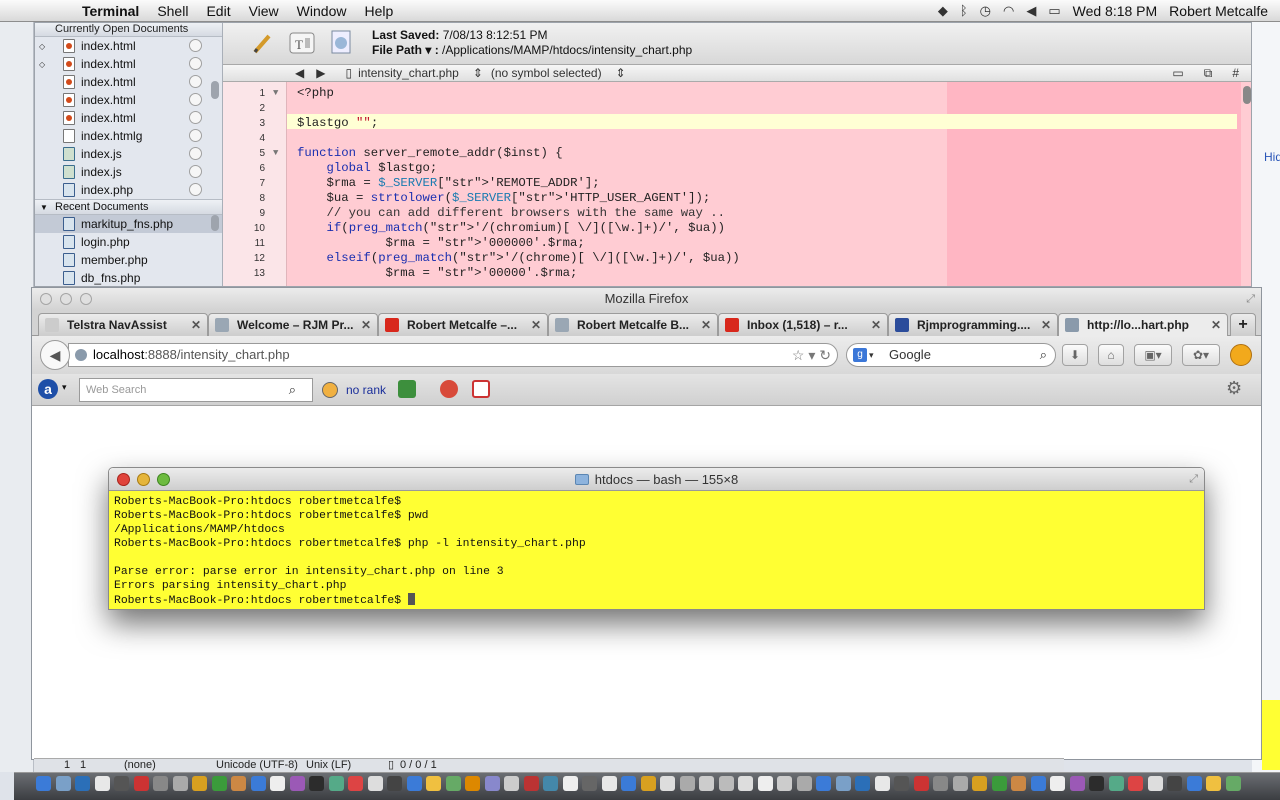 The width and height of the screenshot is (1280, 800). What do you see at coordinates (128, 154) in the screenshot?
I see `open-document-item: index.js` at bounding box center [128, 154].